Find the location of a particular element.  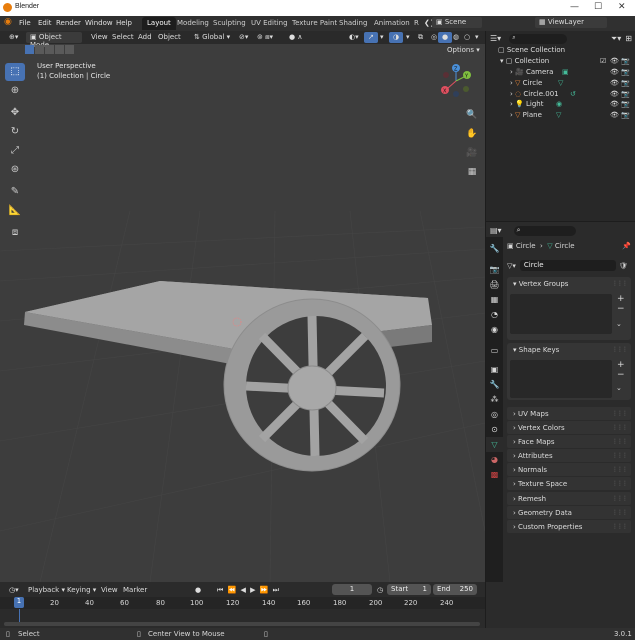

tab-layout: Layout is located at coordinates (159, 23).